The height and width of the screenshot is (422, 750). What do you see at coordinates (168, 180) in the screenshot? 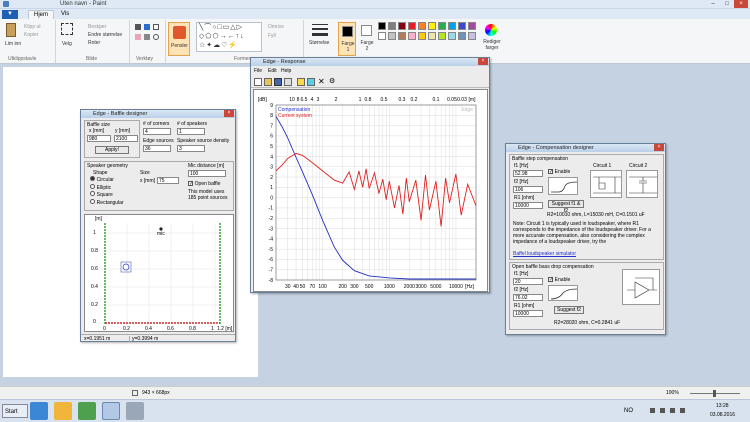
I see `size-x-input: 75` at bounding box center [168, 180].